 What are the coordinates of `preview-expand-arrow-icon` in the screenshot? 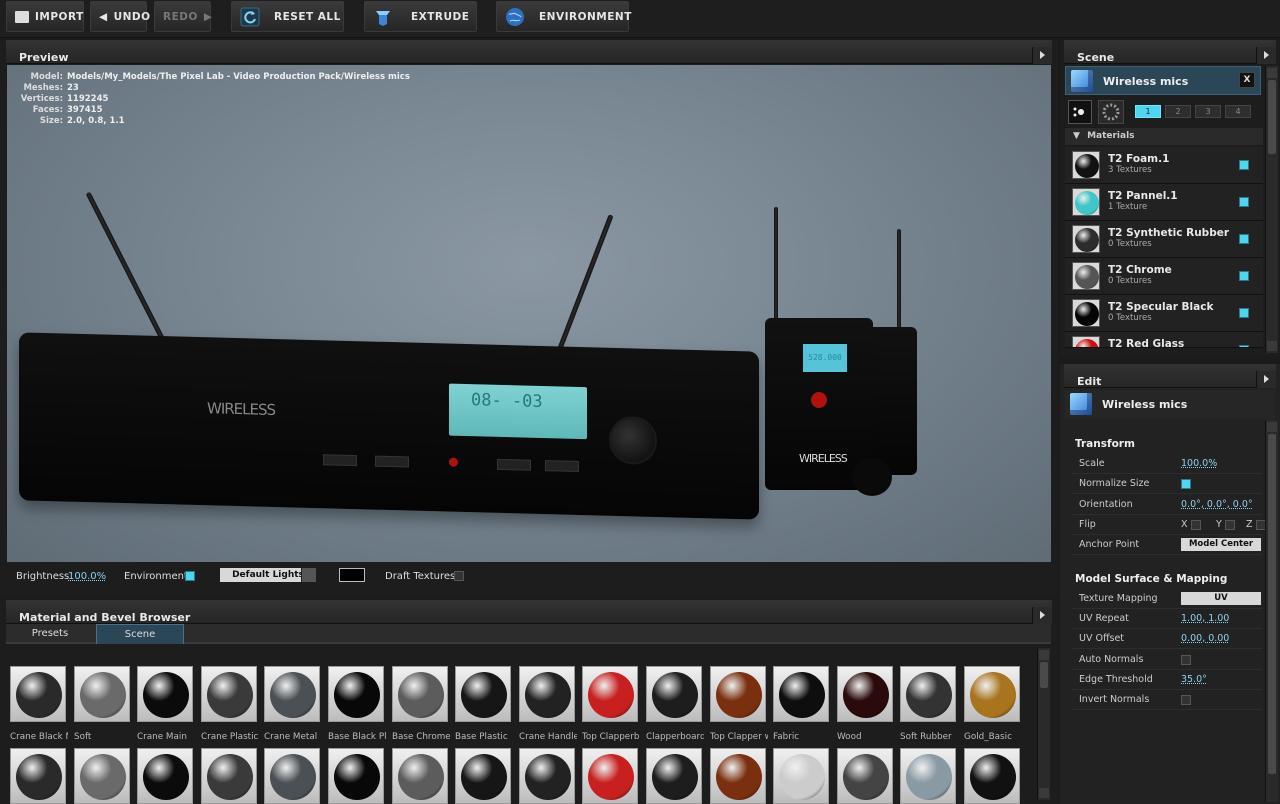 It's located at (1042, 55).